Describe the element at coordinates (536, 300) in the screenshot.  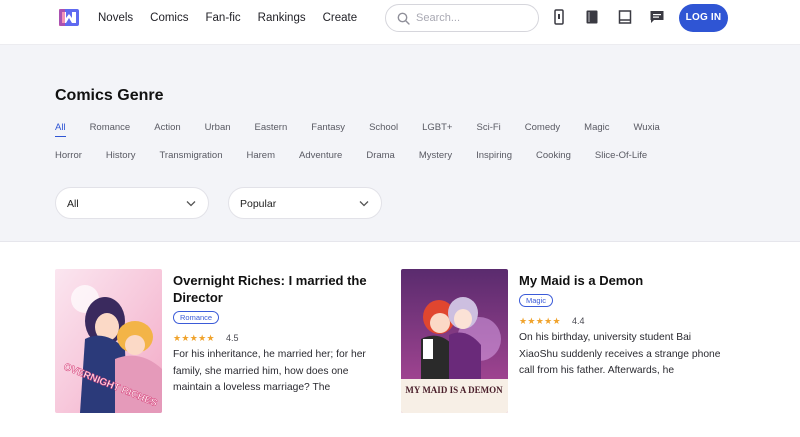
I see `genre-badge: Magic` at that location.